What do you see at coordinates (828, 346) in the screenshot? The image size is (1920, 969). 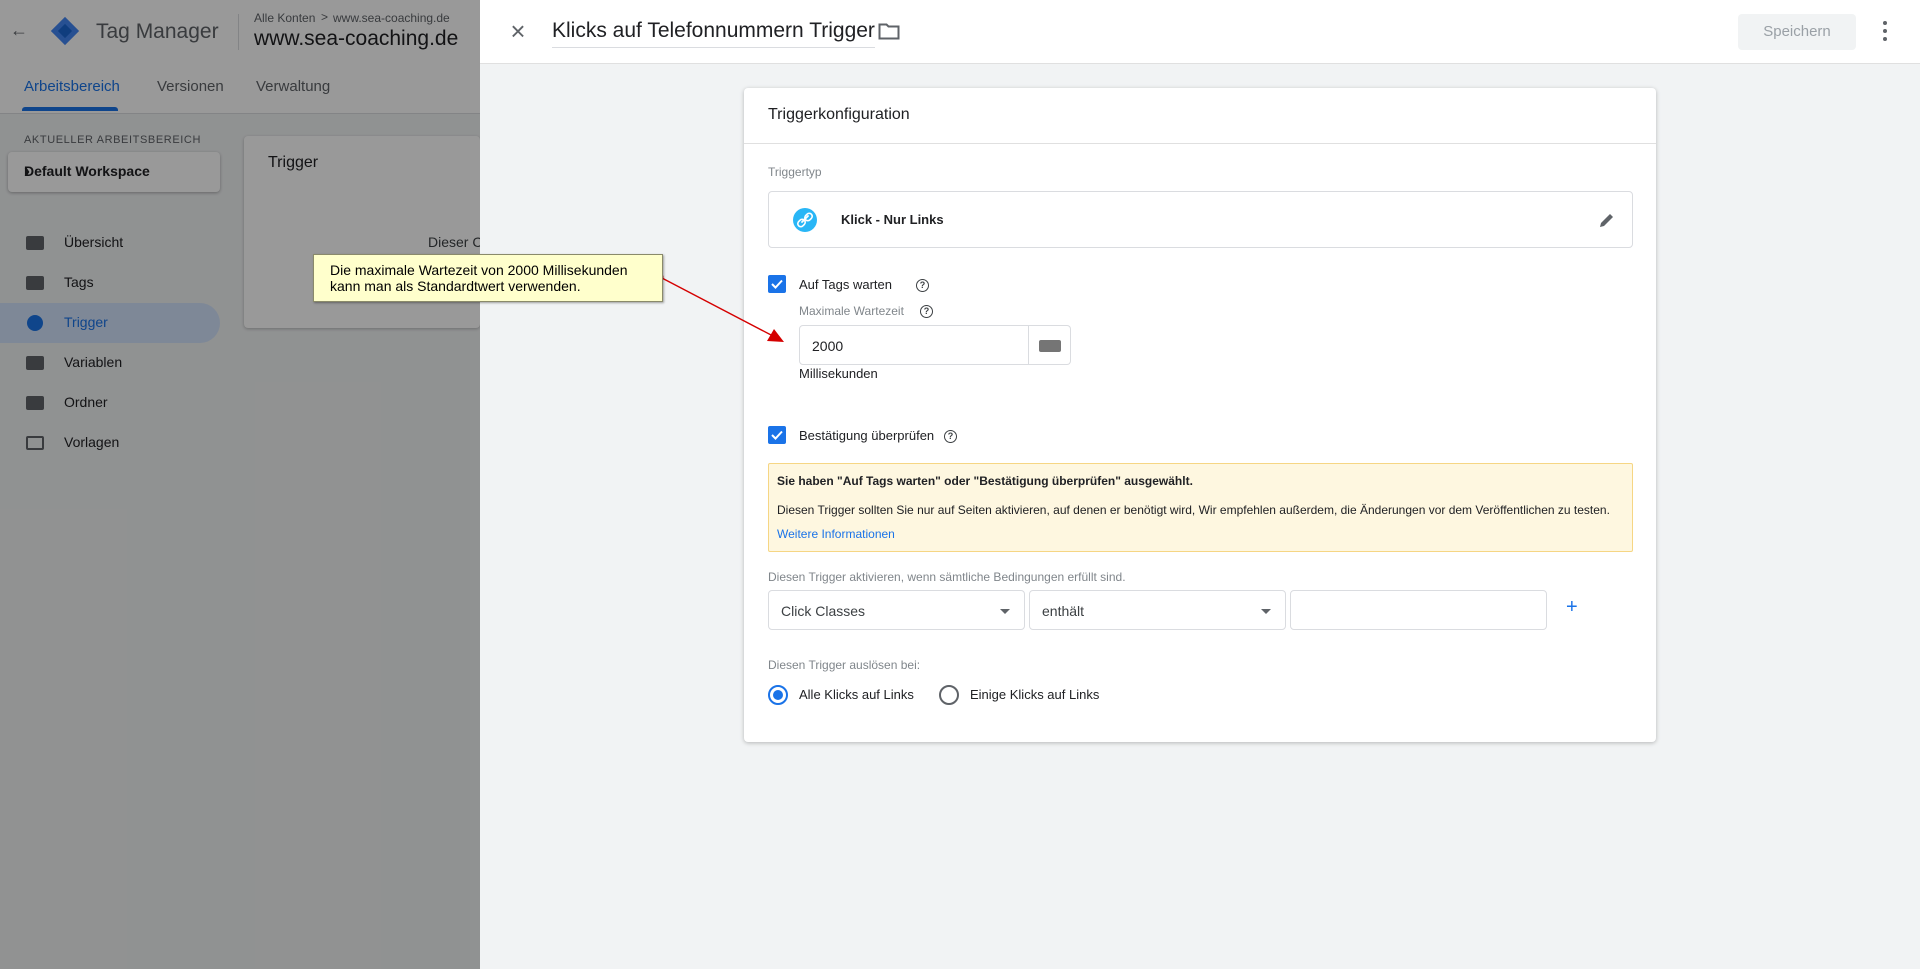 I see `max-wait-value: 2000` at bounding box center [828, 346].